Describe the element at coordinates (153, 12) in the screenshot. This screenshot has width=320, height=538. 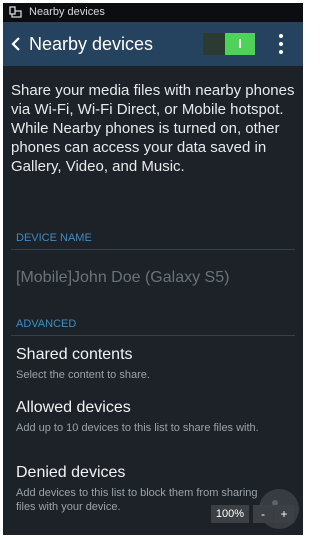
I see `status-bar: Nearby devices` at that location.